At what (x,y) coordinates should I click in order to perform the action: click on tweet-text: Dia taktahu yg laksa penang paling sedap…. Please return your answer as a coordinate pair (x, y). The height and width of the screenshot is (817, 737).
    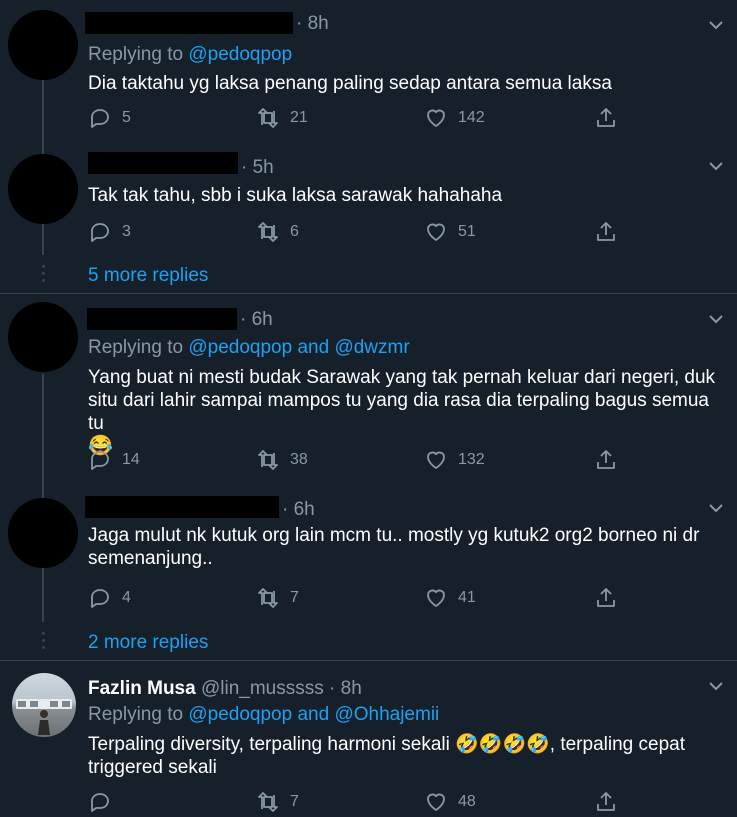
    Looking at the image, I should click on (350, 83).